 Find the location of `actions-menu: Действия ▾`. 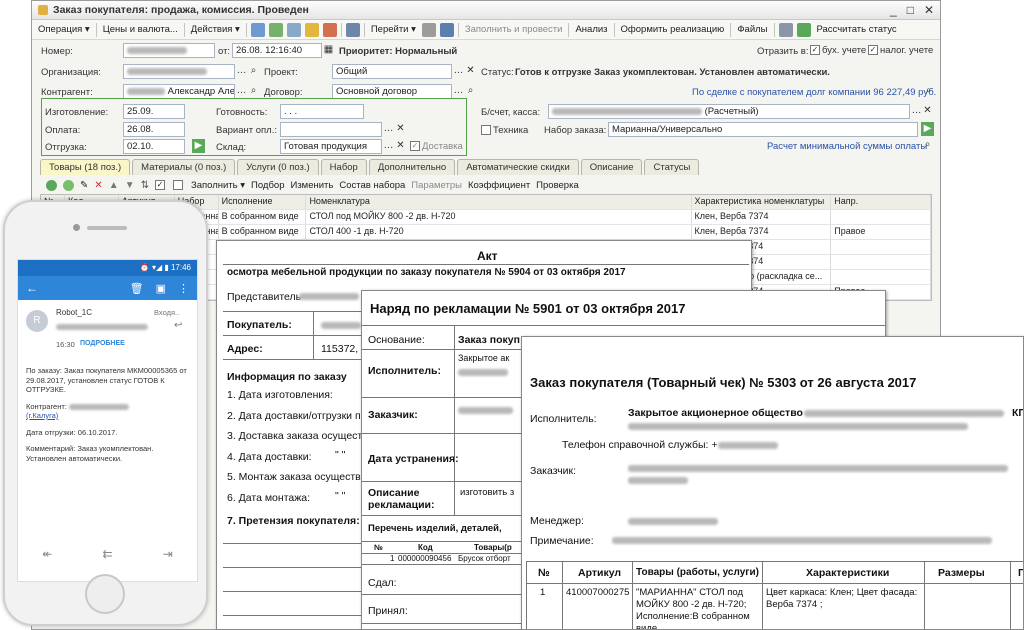

actions-menu: Действия ▾ is located at coordinates (215, 29).